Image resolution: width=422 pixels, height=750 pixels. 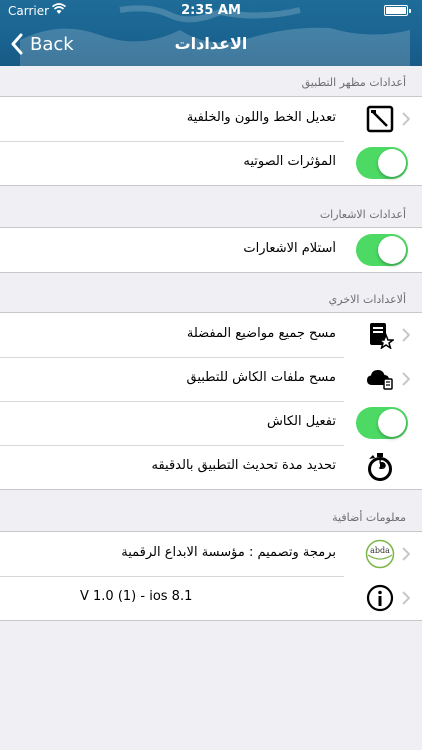 I want to click on section-header-other: ألاعدادات الاخري, so click(x=367, y=299).